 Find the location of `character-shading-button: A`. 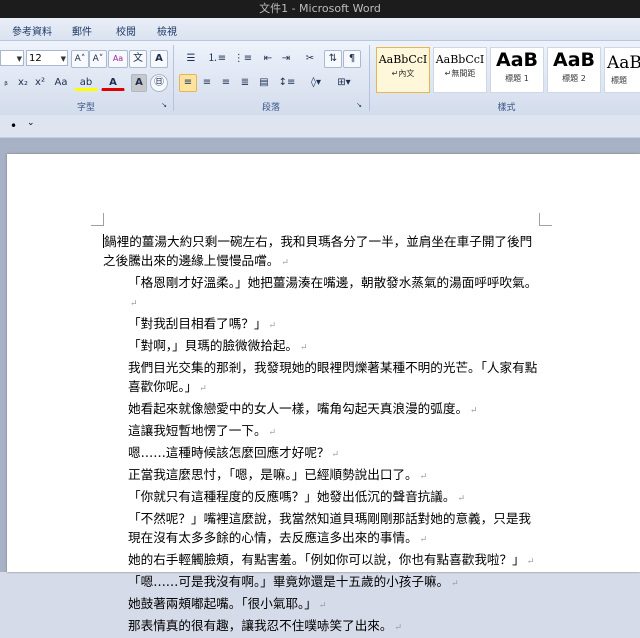

character-shading-button: A is located at coordinates (139, 83).